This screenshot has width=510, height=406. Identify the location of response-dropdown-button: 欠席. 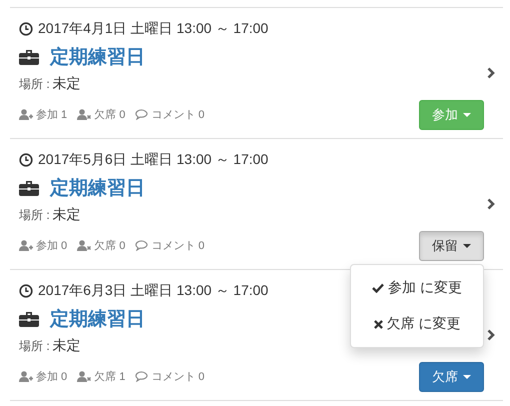
(451, 377).